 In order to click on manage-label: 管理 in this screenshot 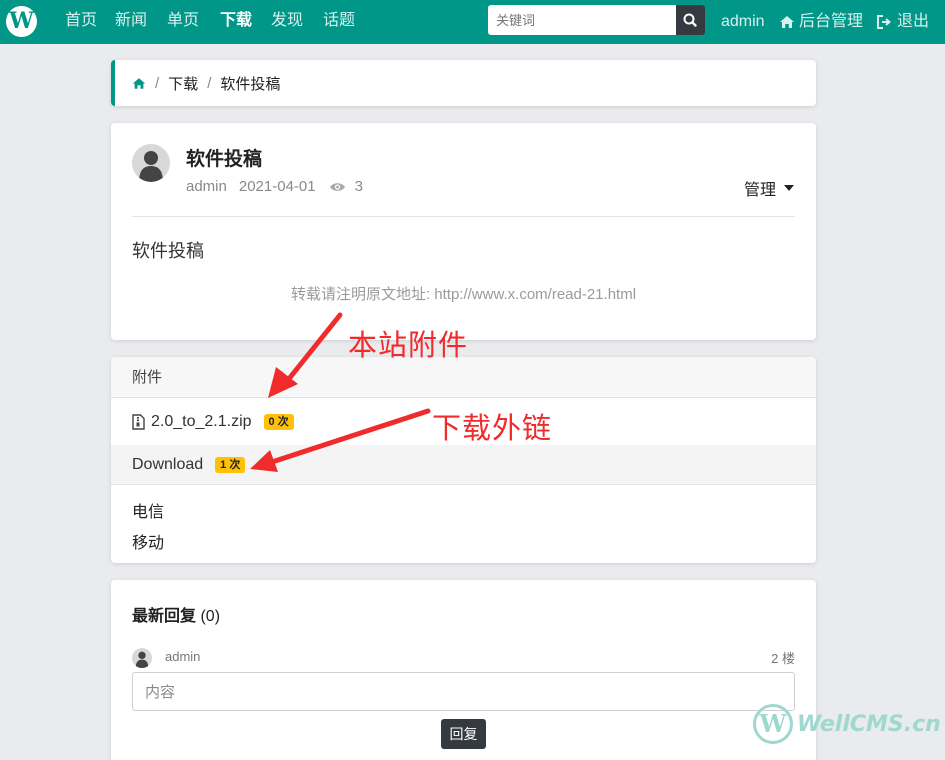, I will do `click(759, 190)`.